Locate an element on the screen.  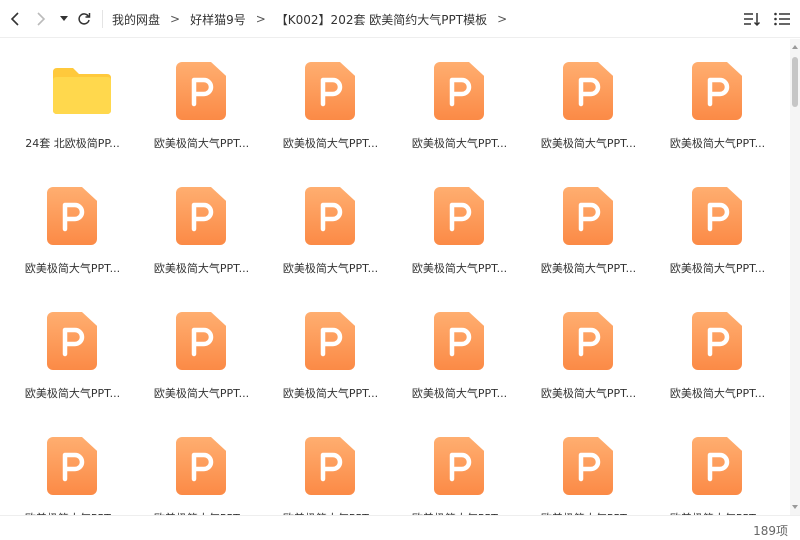
scroll-down-icon is located at coordinates (795, 507).